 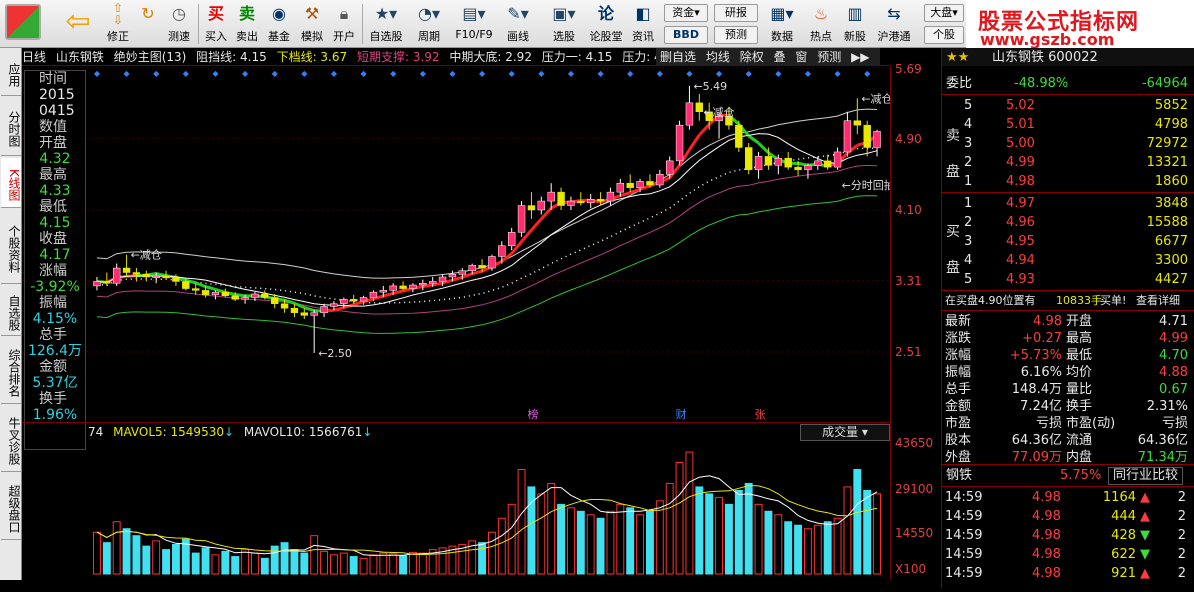 What do you see at coordinates (606, 24) in the screenshot?
I see `forum-button: 论论股堂` at bounding box center [606, 24].